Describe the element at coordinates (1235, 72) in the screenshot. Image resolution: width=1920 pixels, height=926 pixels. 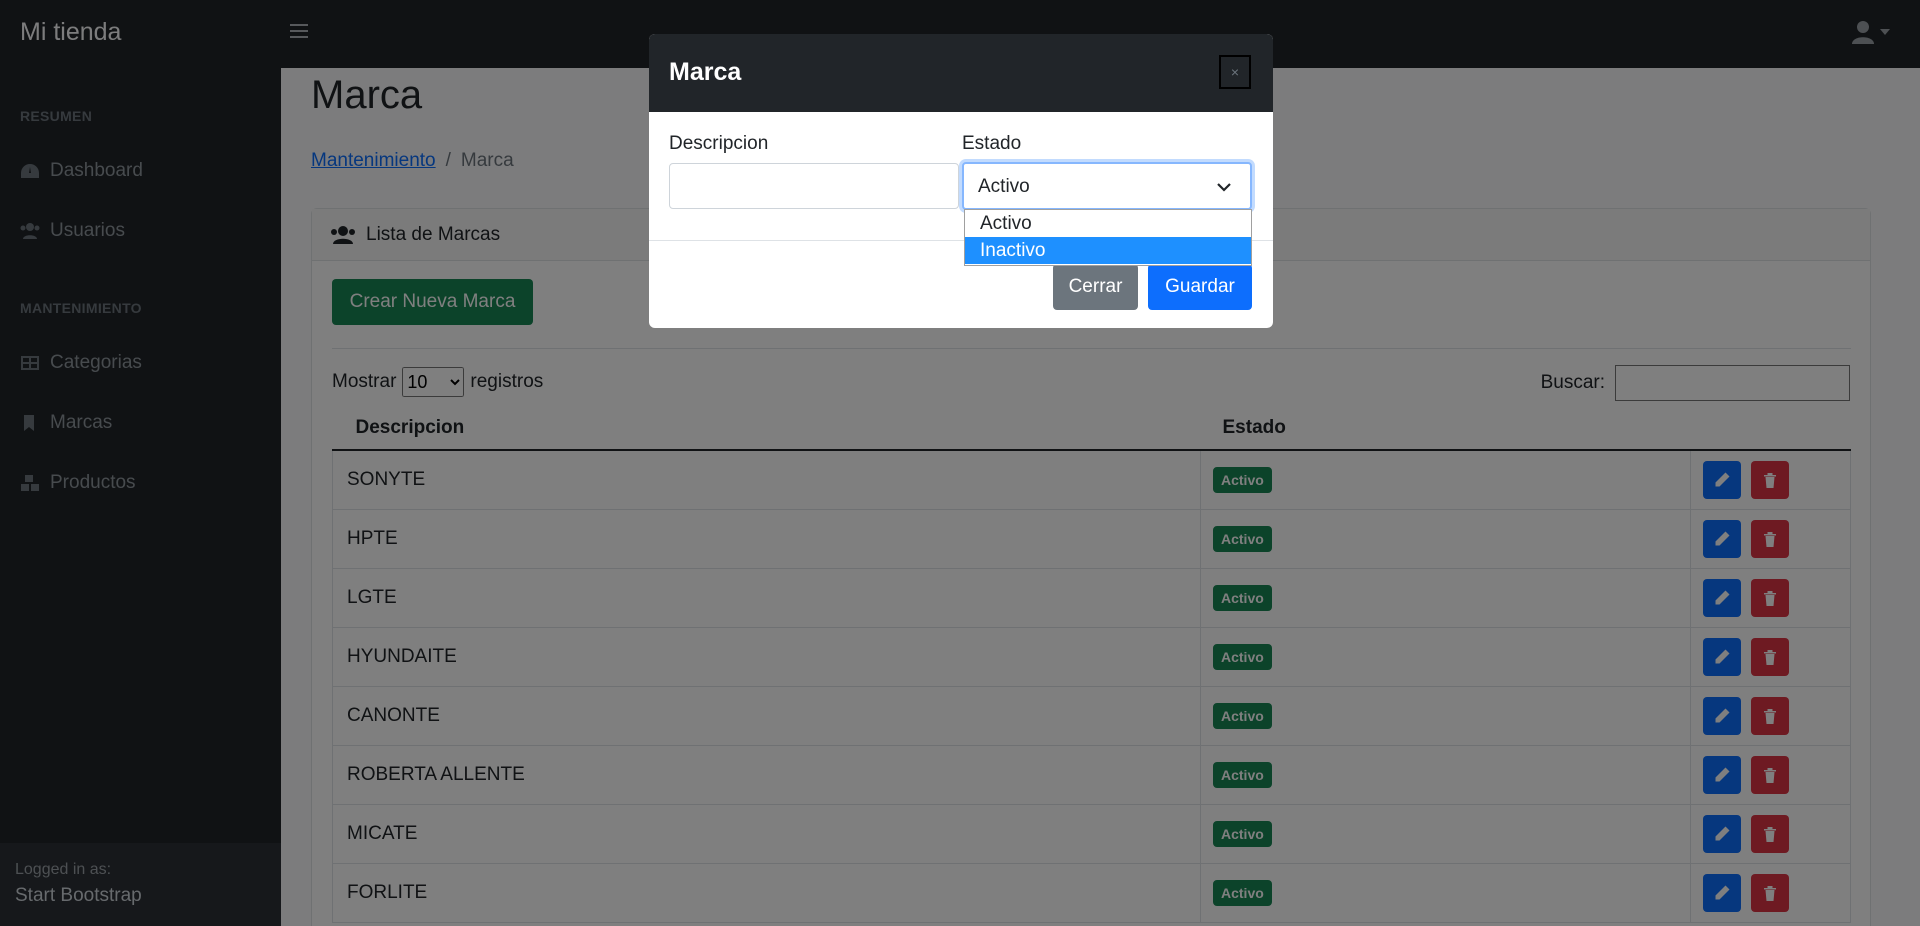
I see `close-button: ×` at that location.